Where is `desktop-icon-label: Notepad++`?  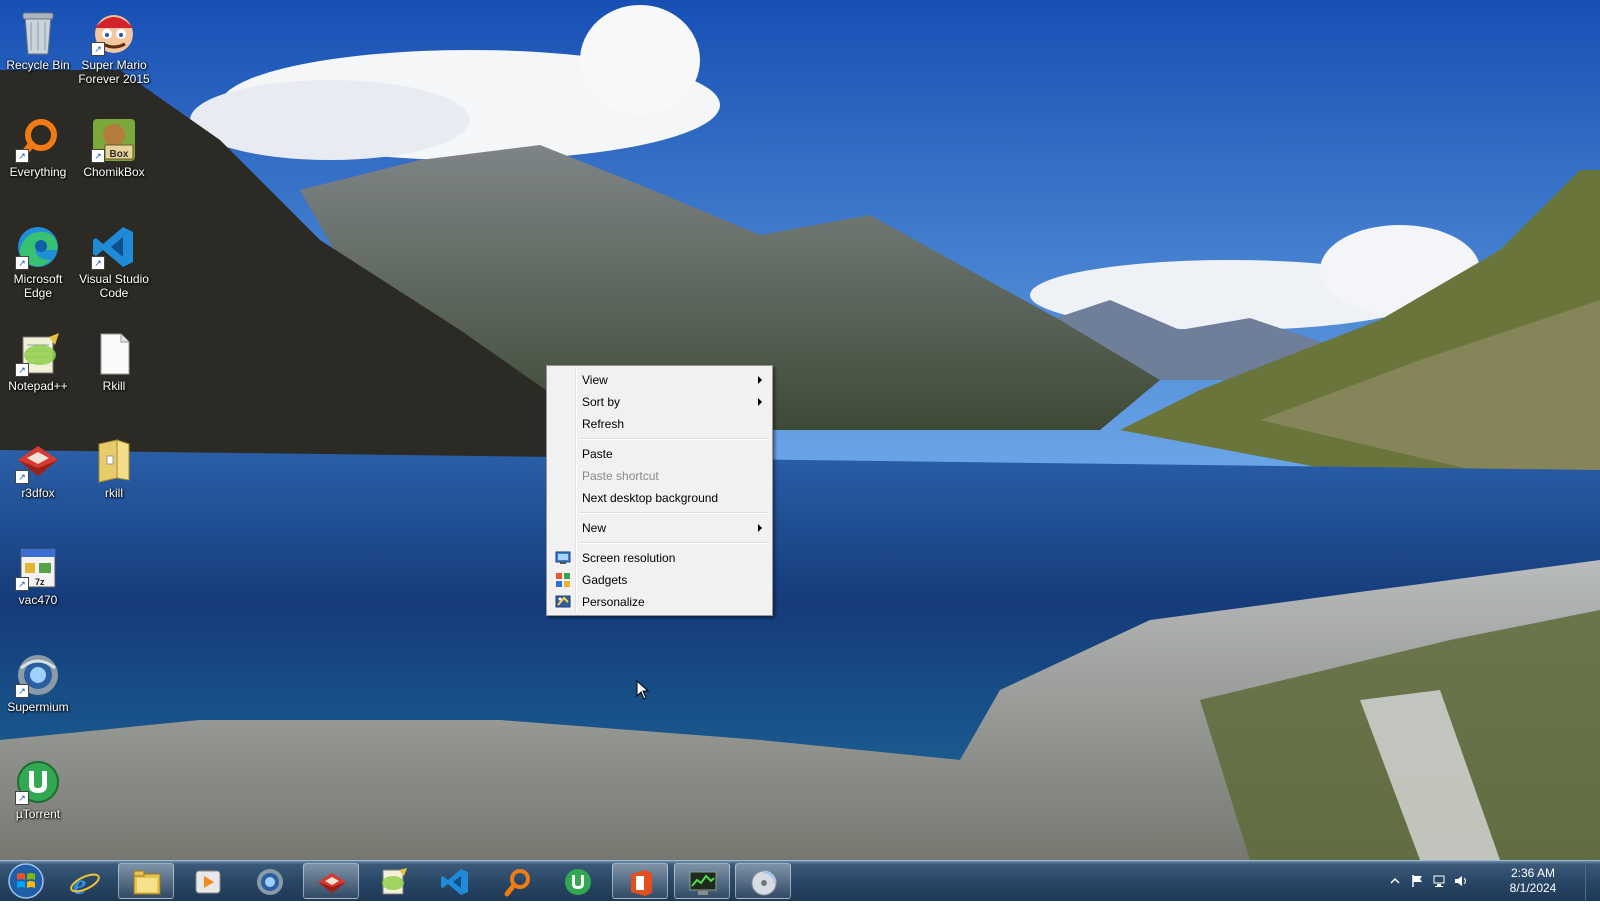 desktop-icon-label: Notepad++ is located at coordinates (38, 386).